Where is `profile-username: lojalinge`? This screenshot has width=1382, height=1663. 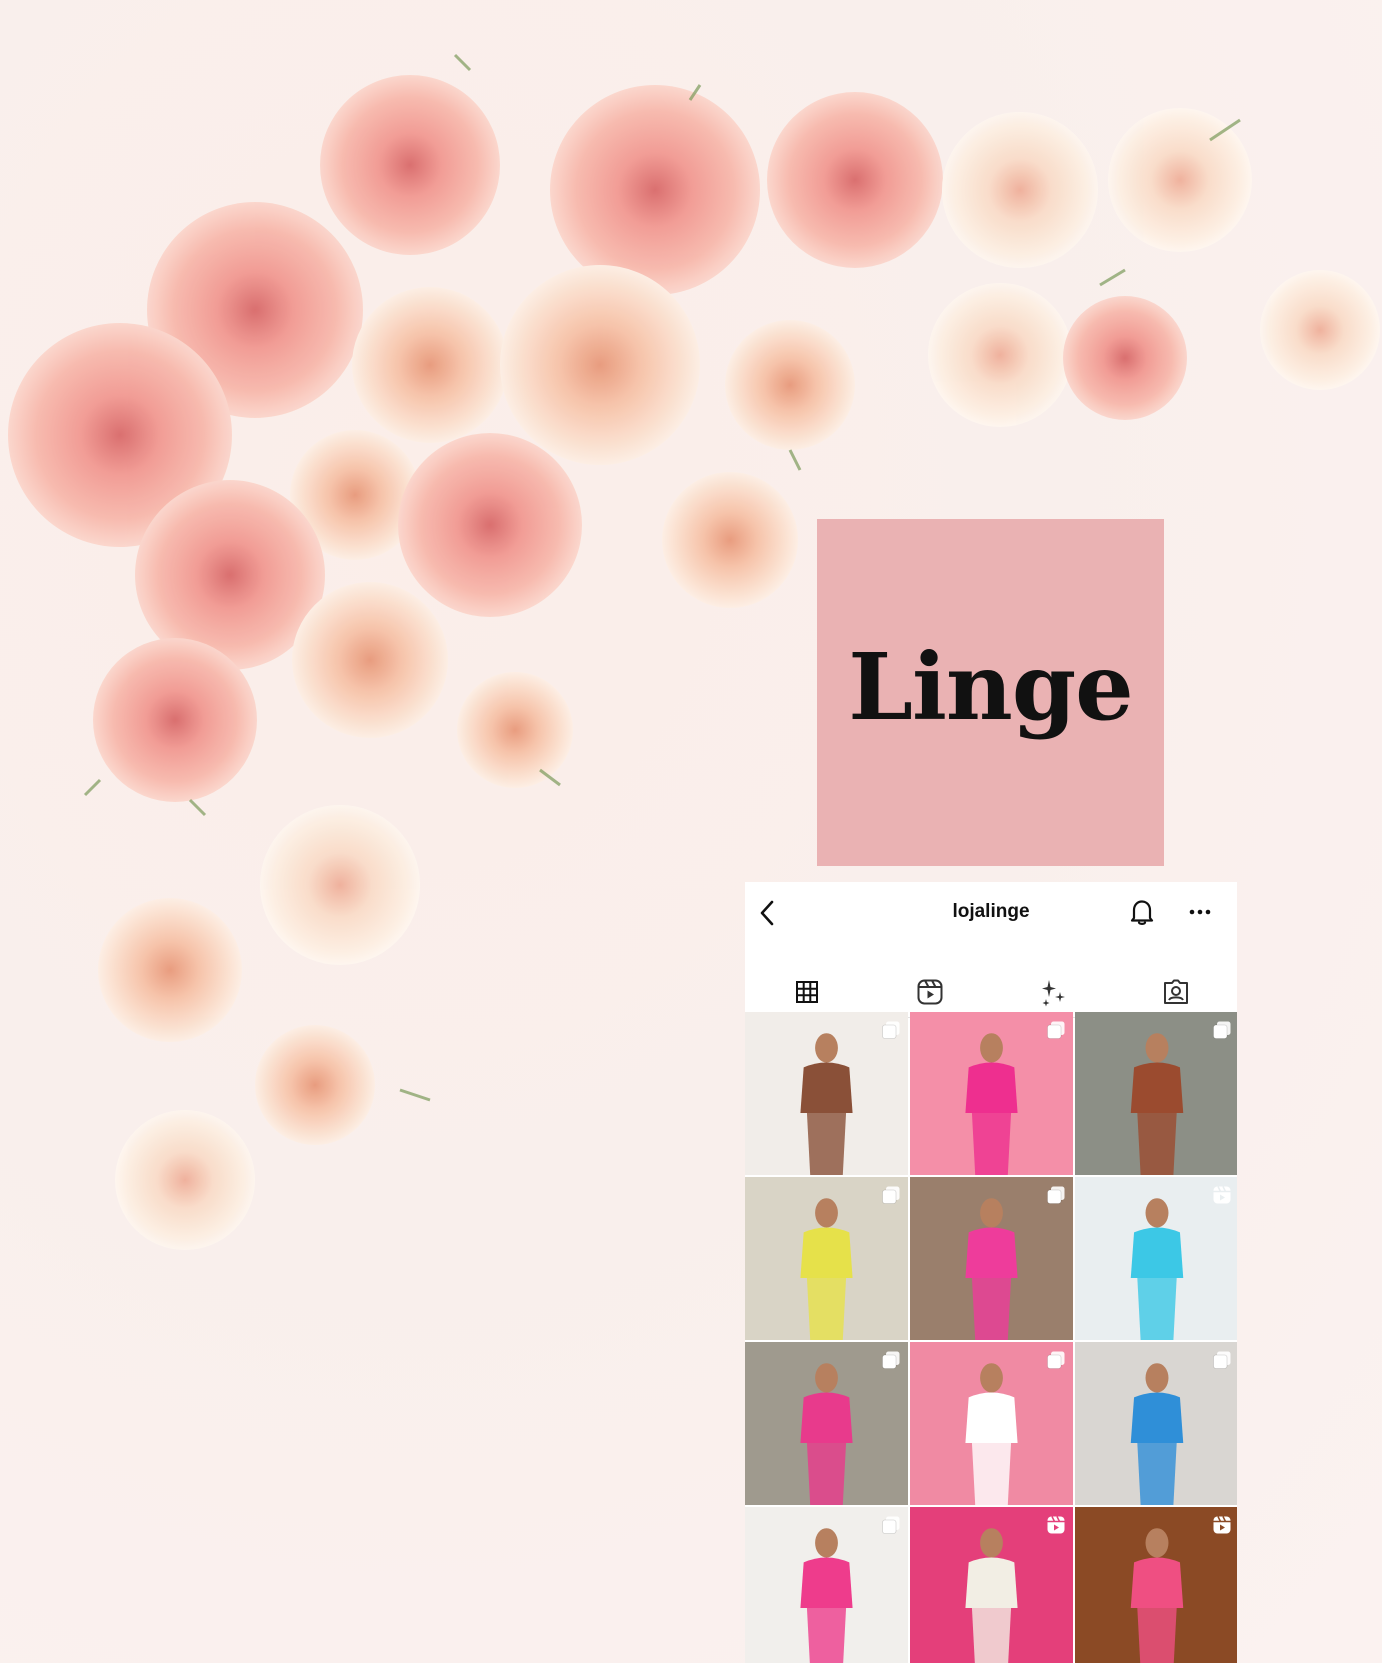
profile-username: lojalinge is located at coordinates (991, 911).